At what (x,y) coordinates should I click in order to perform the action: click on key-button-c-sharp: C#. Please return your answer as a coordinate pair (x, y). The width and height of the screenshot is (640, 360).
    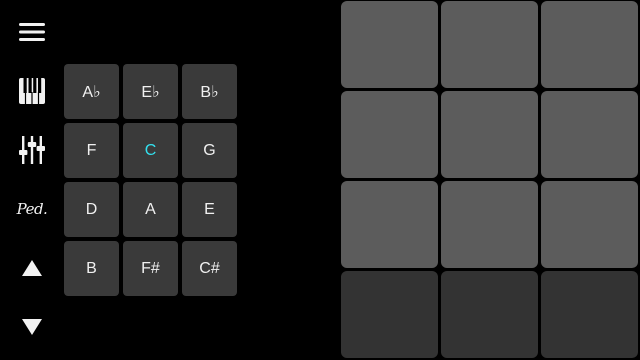
    Looking at the image, I should click on (209, 268).